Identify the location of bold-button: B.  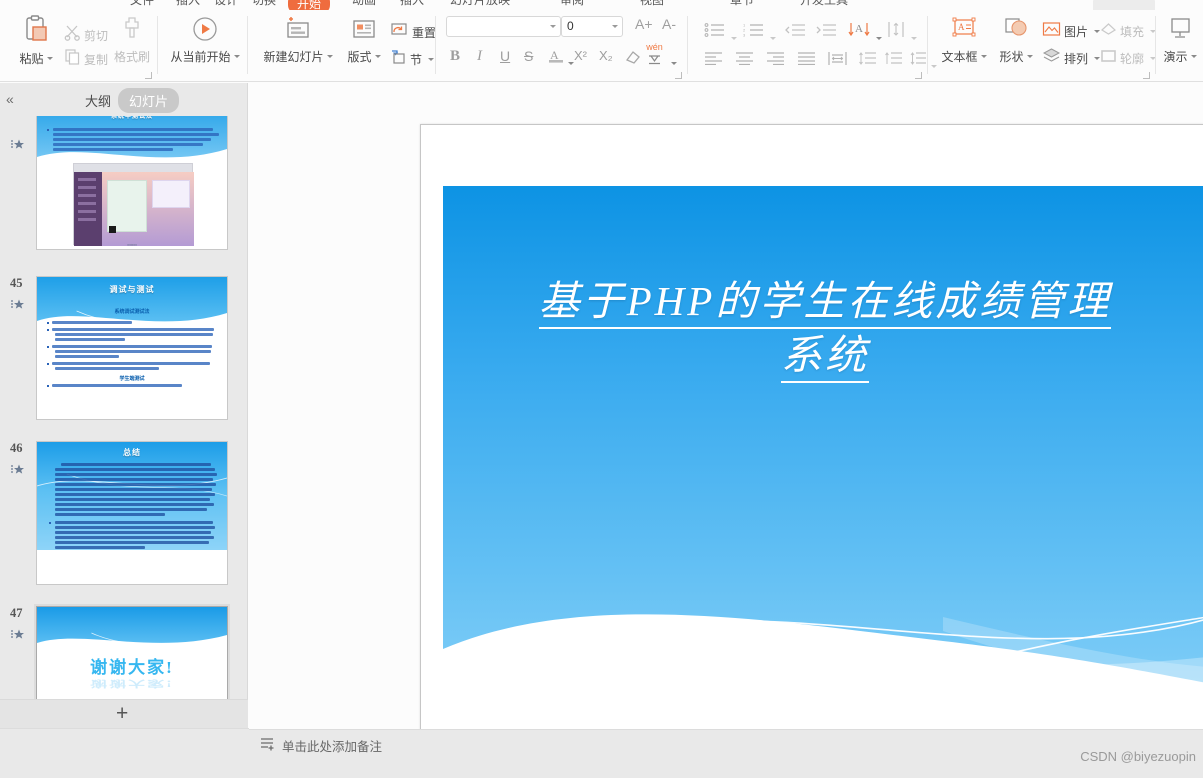
(455, 56).